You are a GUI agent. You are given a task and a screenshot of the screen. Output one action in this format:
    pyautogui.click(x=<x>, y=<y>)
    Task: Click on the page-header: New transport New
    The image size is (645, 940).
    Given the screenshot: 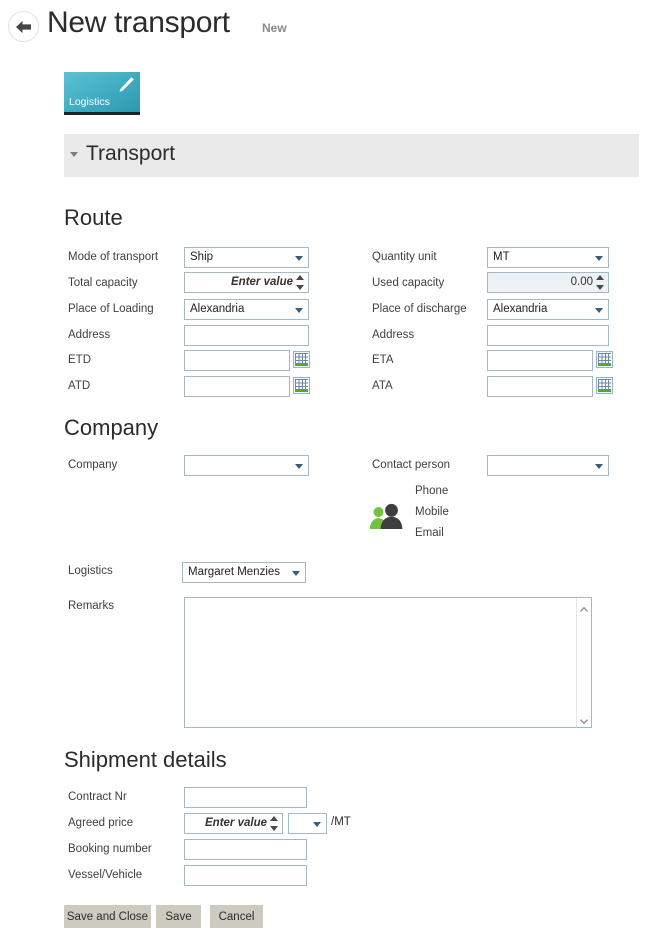 What is the action you would take?
    pyautogui.click(x=322, y=31)
    